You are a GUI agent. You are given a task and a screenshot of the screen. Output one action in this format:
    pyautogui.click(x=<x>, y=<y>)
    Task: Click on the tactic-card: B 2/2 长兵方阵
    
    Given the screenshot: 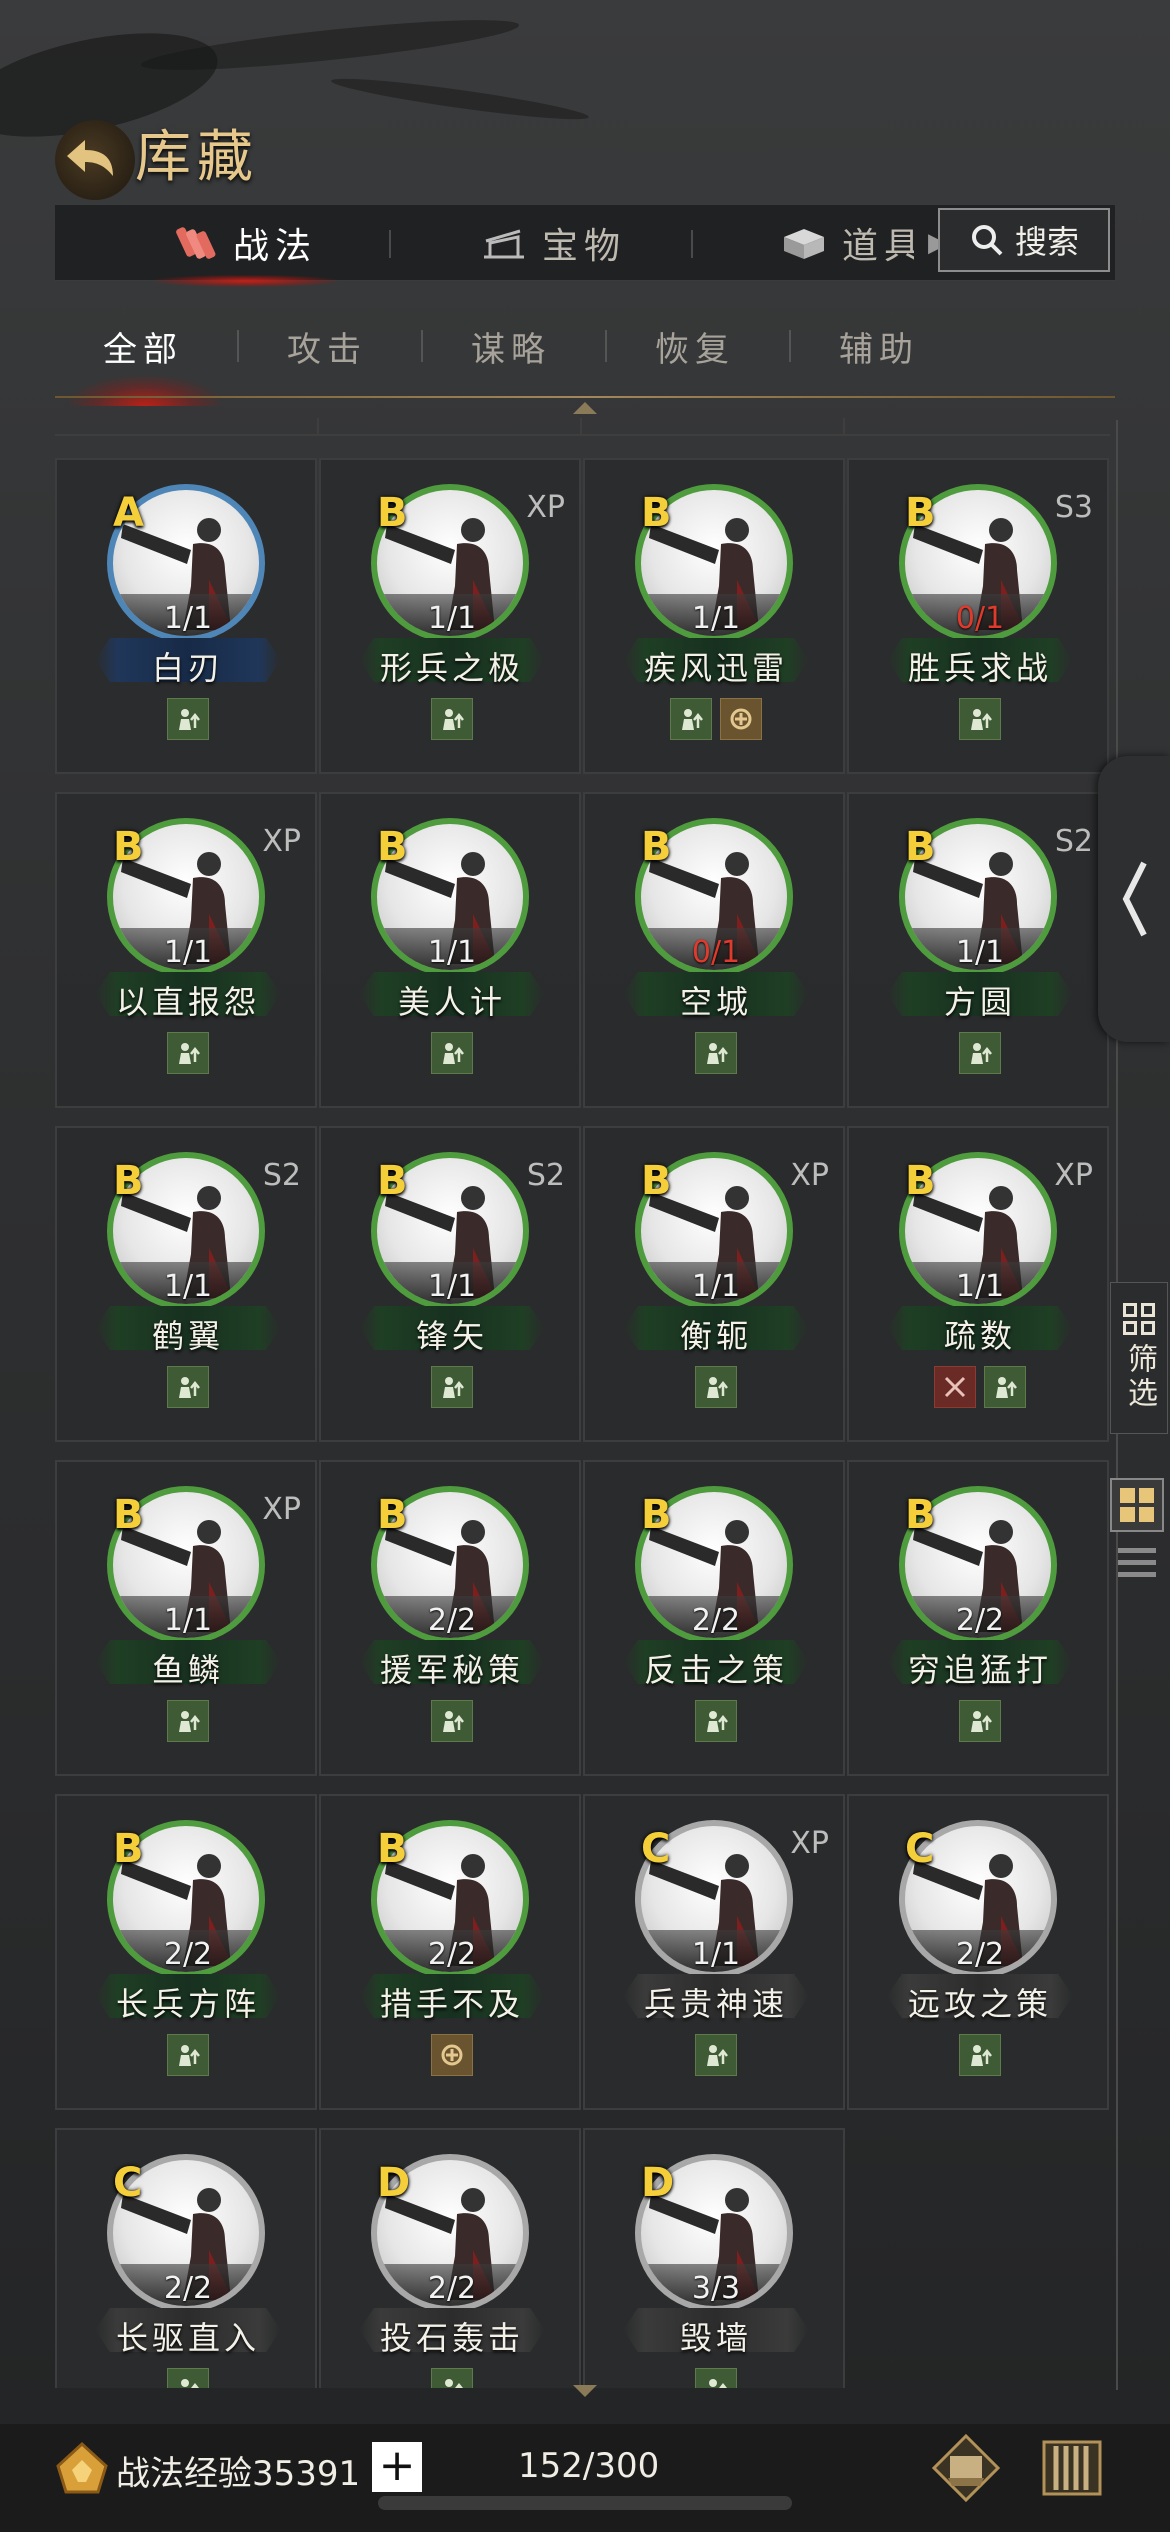 What is the action you would take?
    pyautogui.click(x=186, y=1952)
    